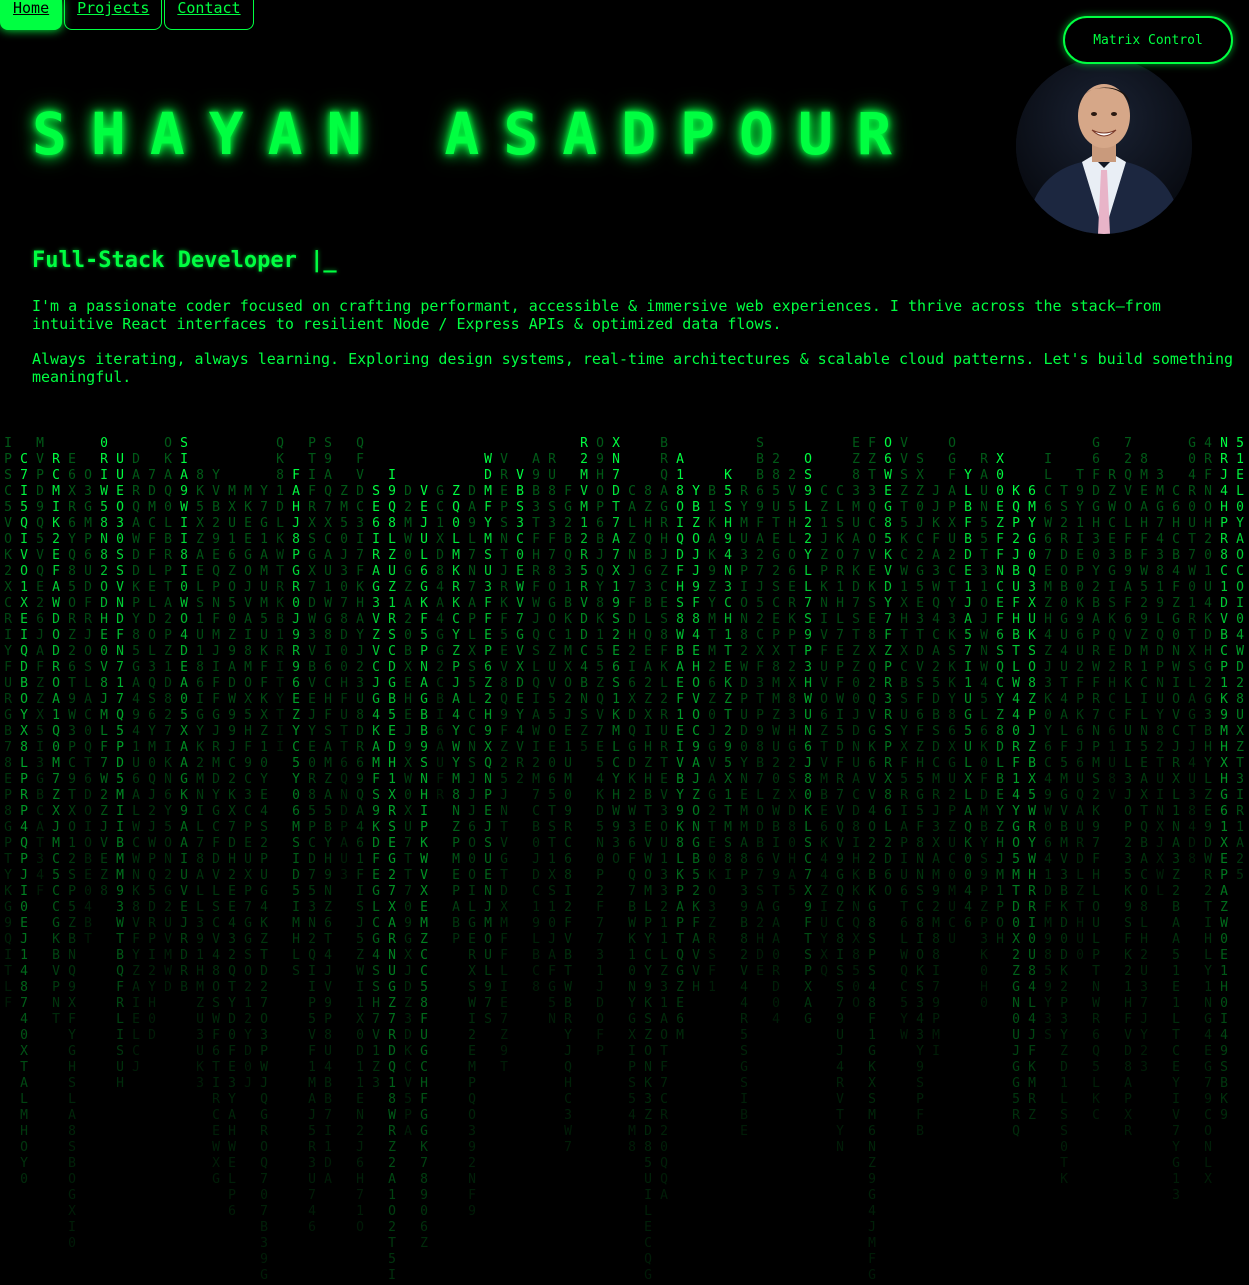 This screenshot has width=1249, height=1285. I want to click on rain-column: 51EL0YAOCOI04WD28UXZT3IR1A25, so click(1240, 659).